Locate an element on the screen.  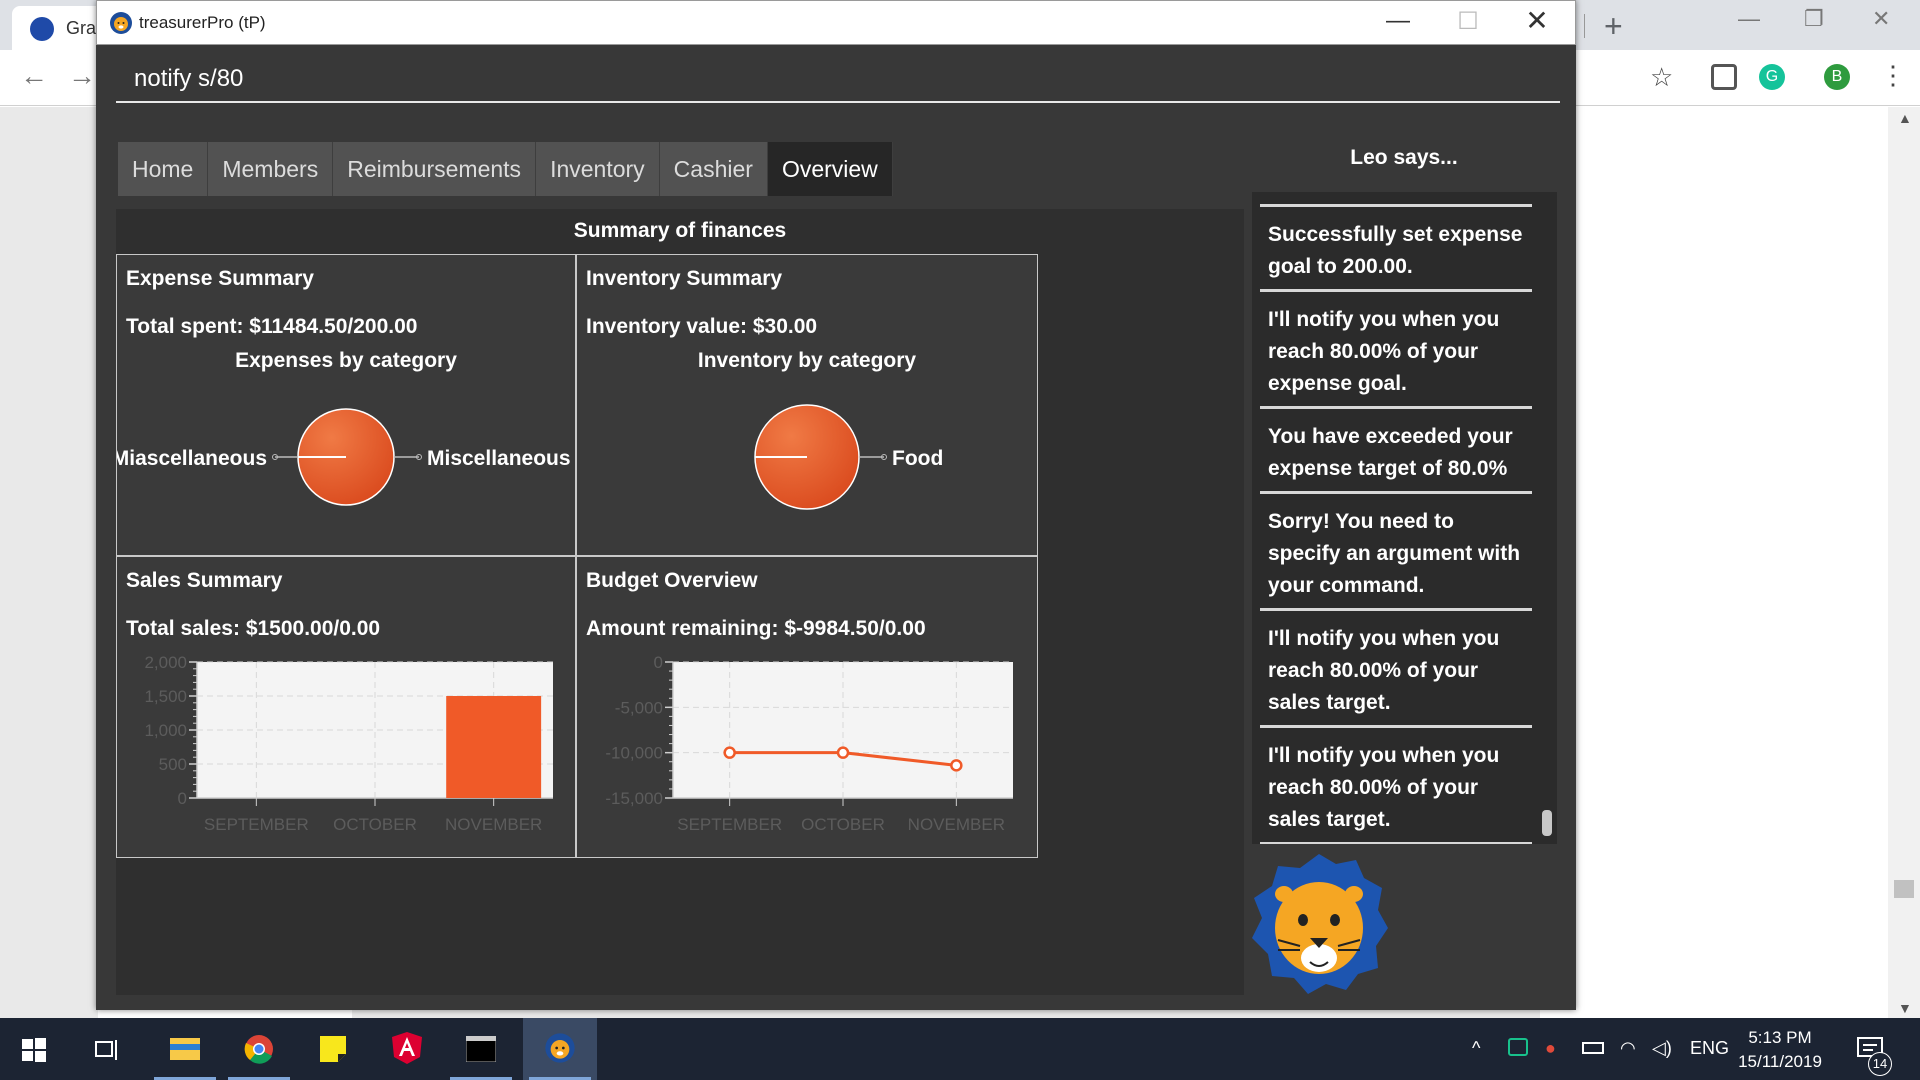
y-tick-label: -10,000 is located at coordinates (634, 753).